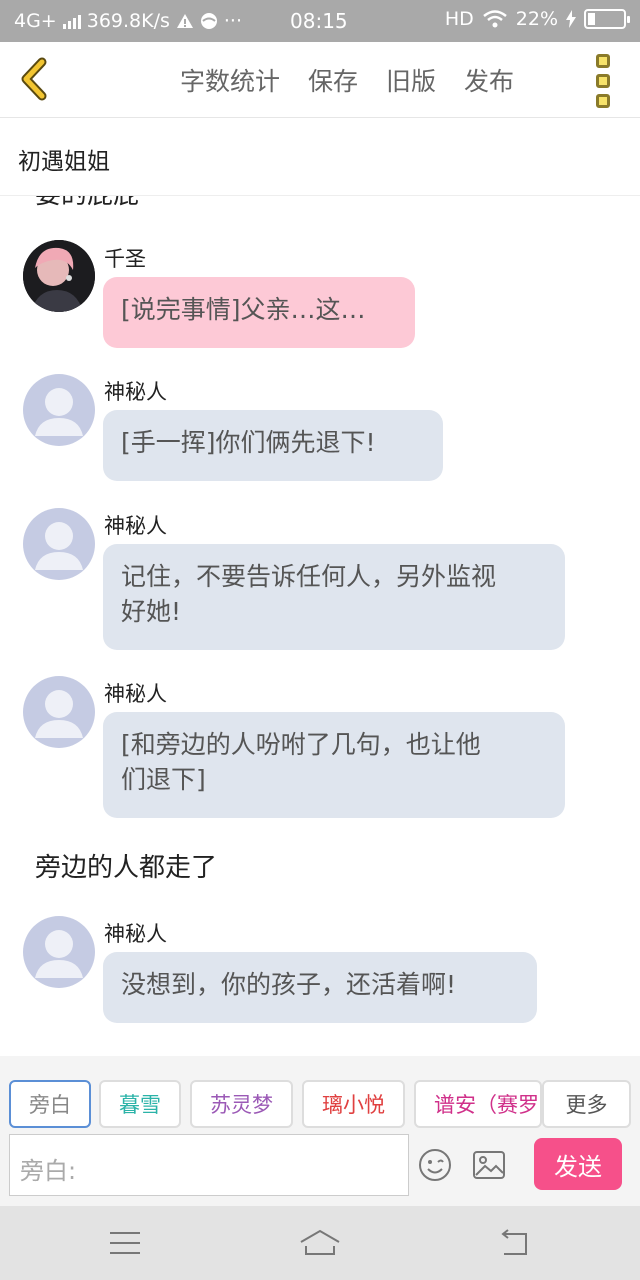 The width and height of the screenshot is (640, 1280). What do you see at coordinates (334, 765) in the screenshot?
I see `message-bubble: [和旁边的人吩咐了几句，也让他 们退下]` at bounding box center [334, 765].